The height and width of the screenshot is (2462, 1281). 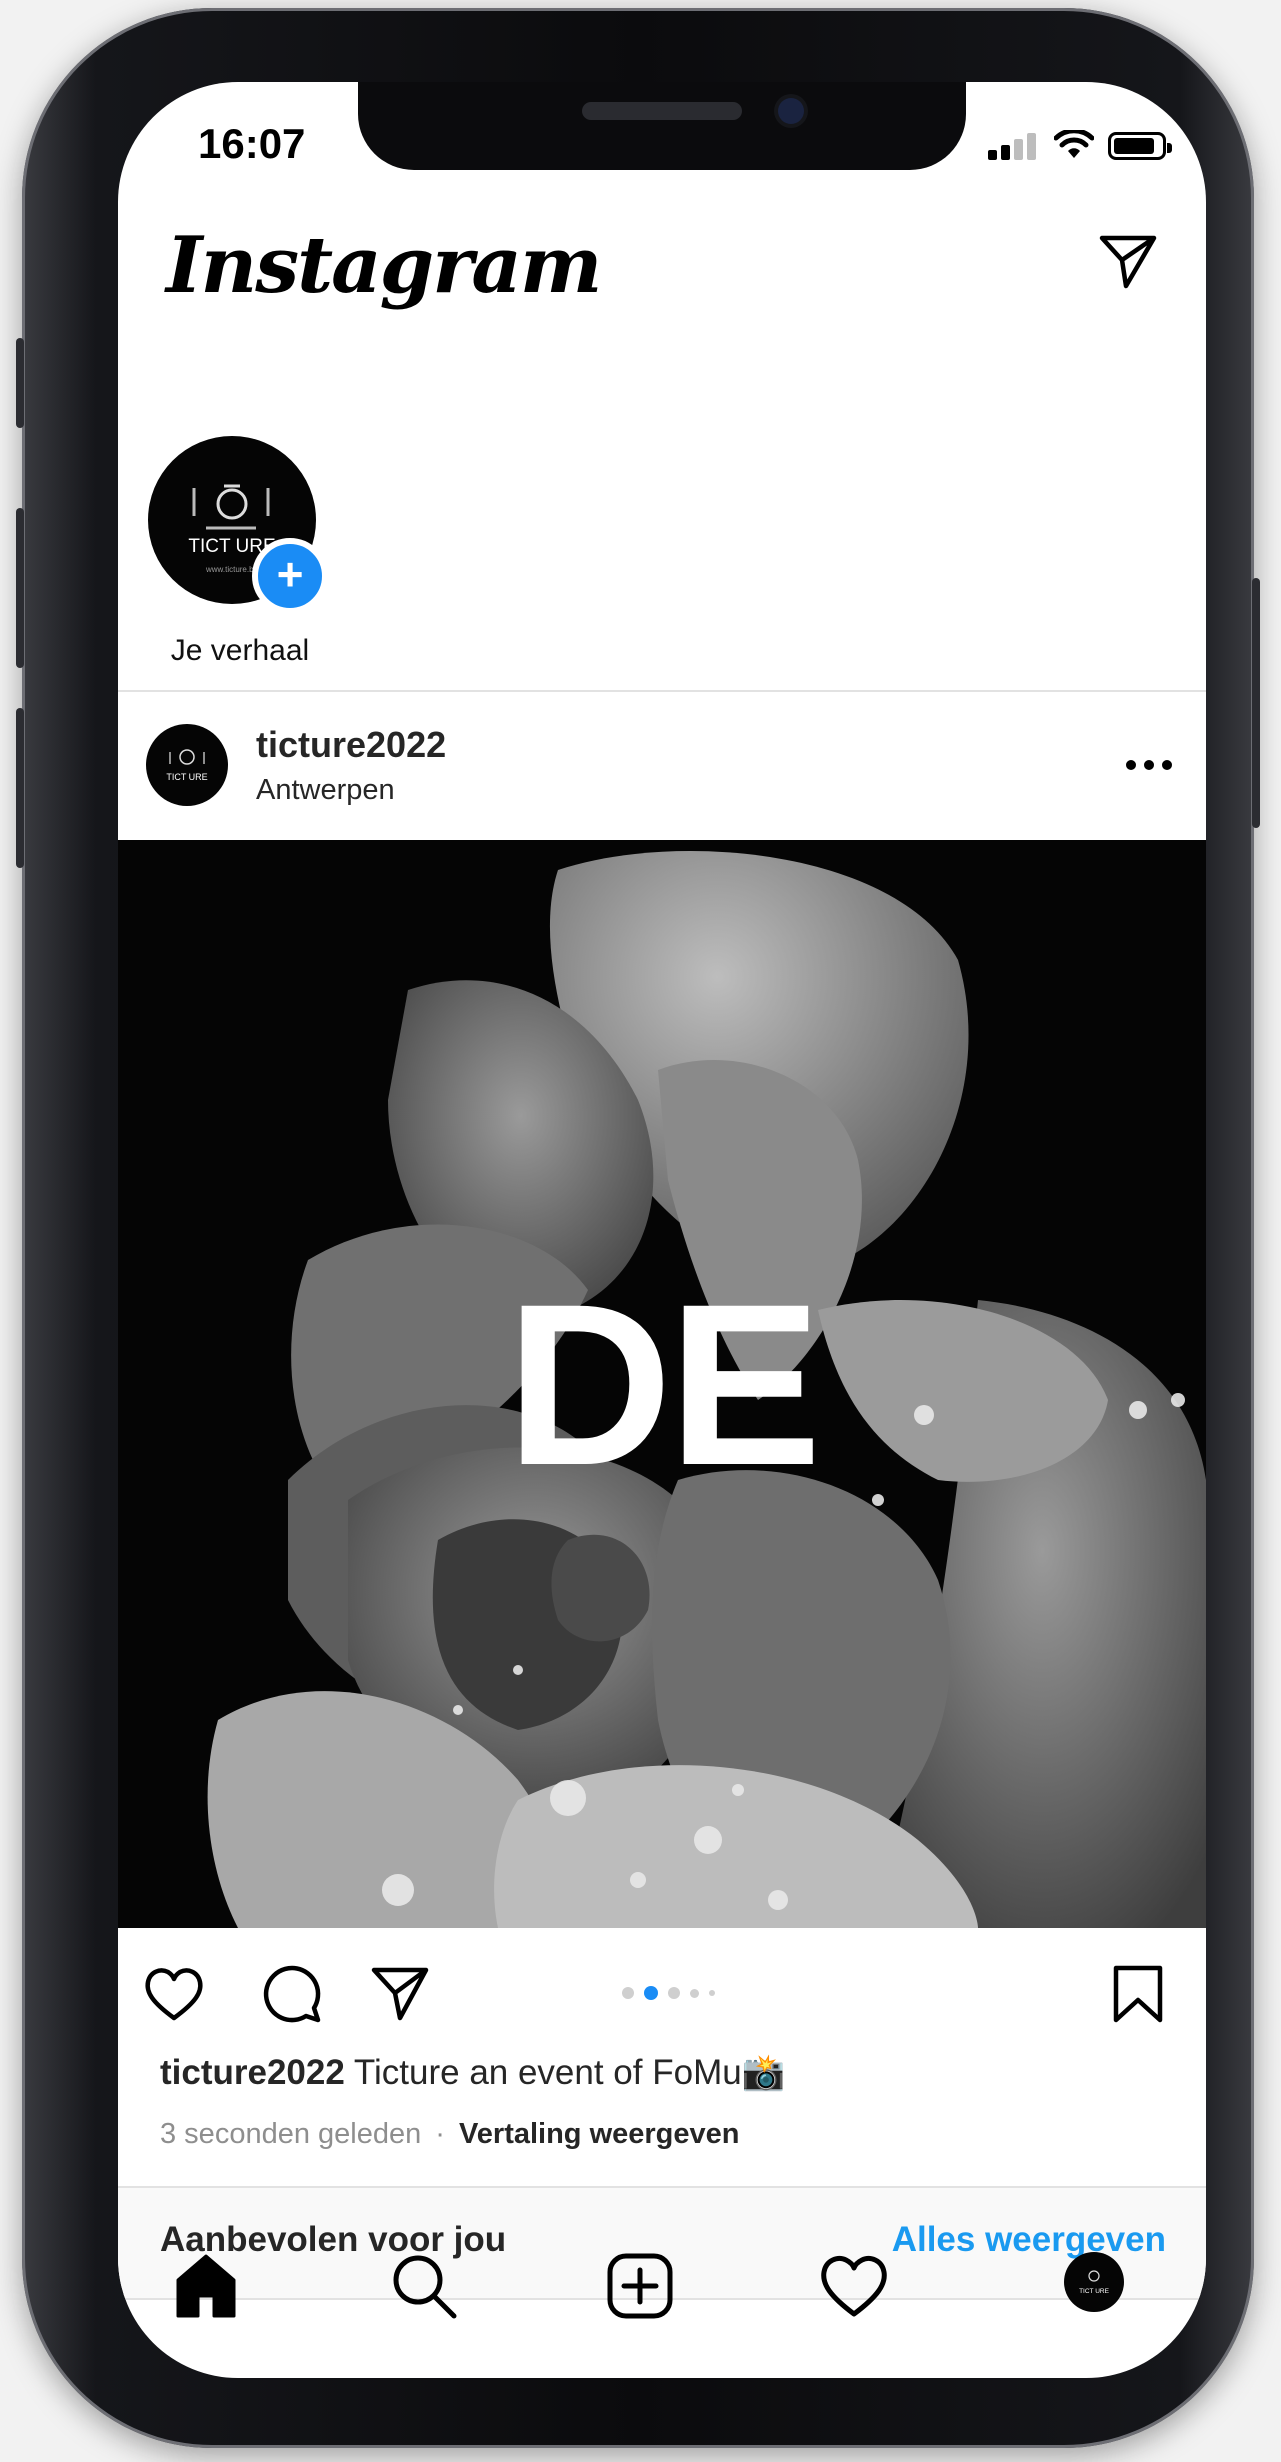 I want to click on carousel-indicator, so click(x=668, y=1993).